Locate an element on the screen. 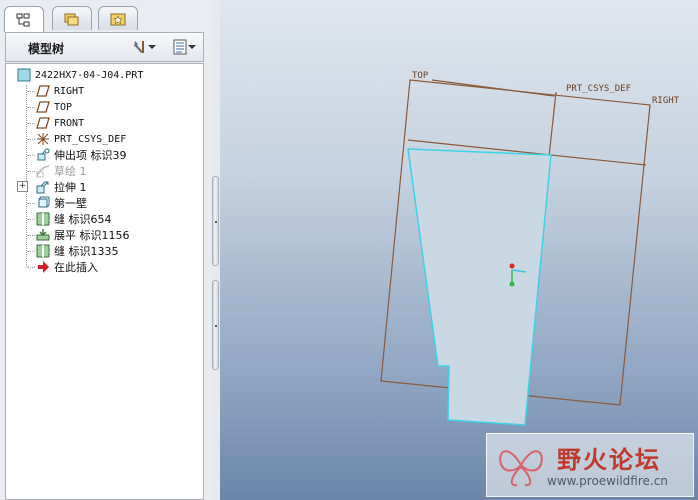 This screenshot has height=500, width=698. tree-item-unbend: 展平 标识1156 is located at coordinates (82, 235).